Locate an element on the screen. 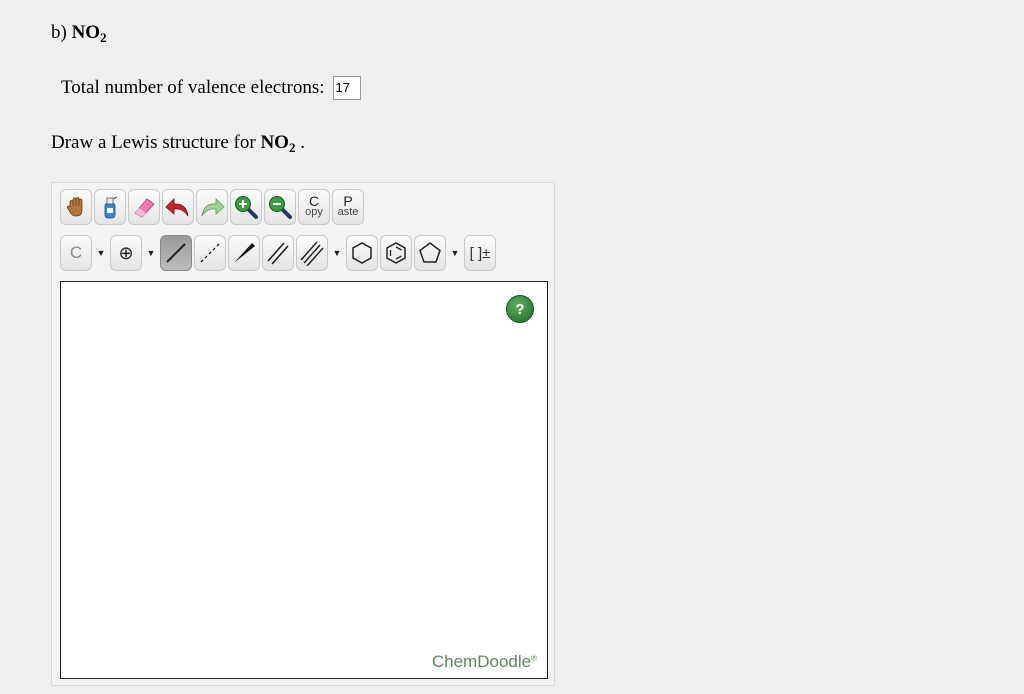 The width and height of the screenshot is (1024, 694). zoom-in-icon is located at coordinates (246, 207).